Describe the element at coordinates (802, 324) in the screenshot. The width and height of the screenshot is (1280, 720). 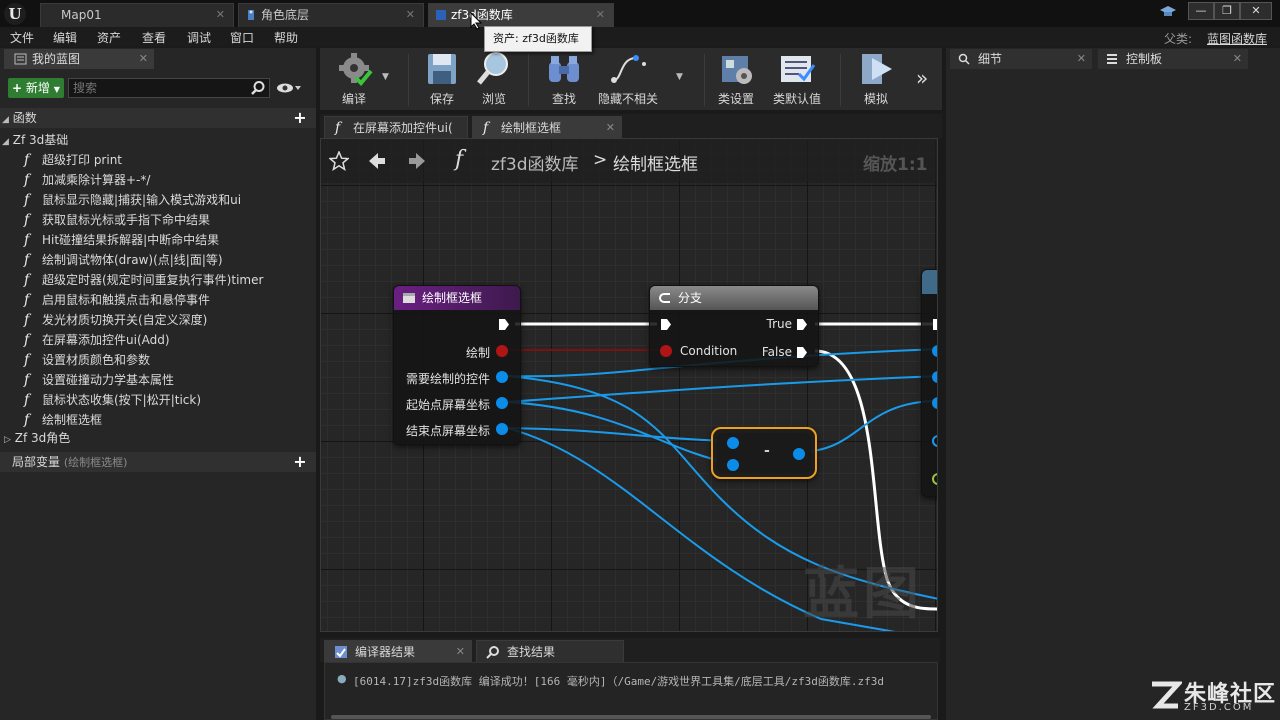
I see `exec-true-output-pin` at that location.